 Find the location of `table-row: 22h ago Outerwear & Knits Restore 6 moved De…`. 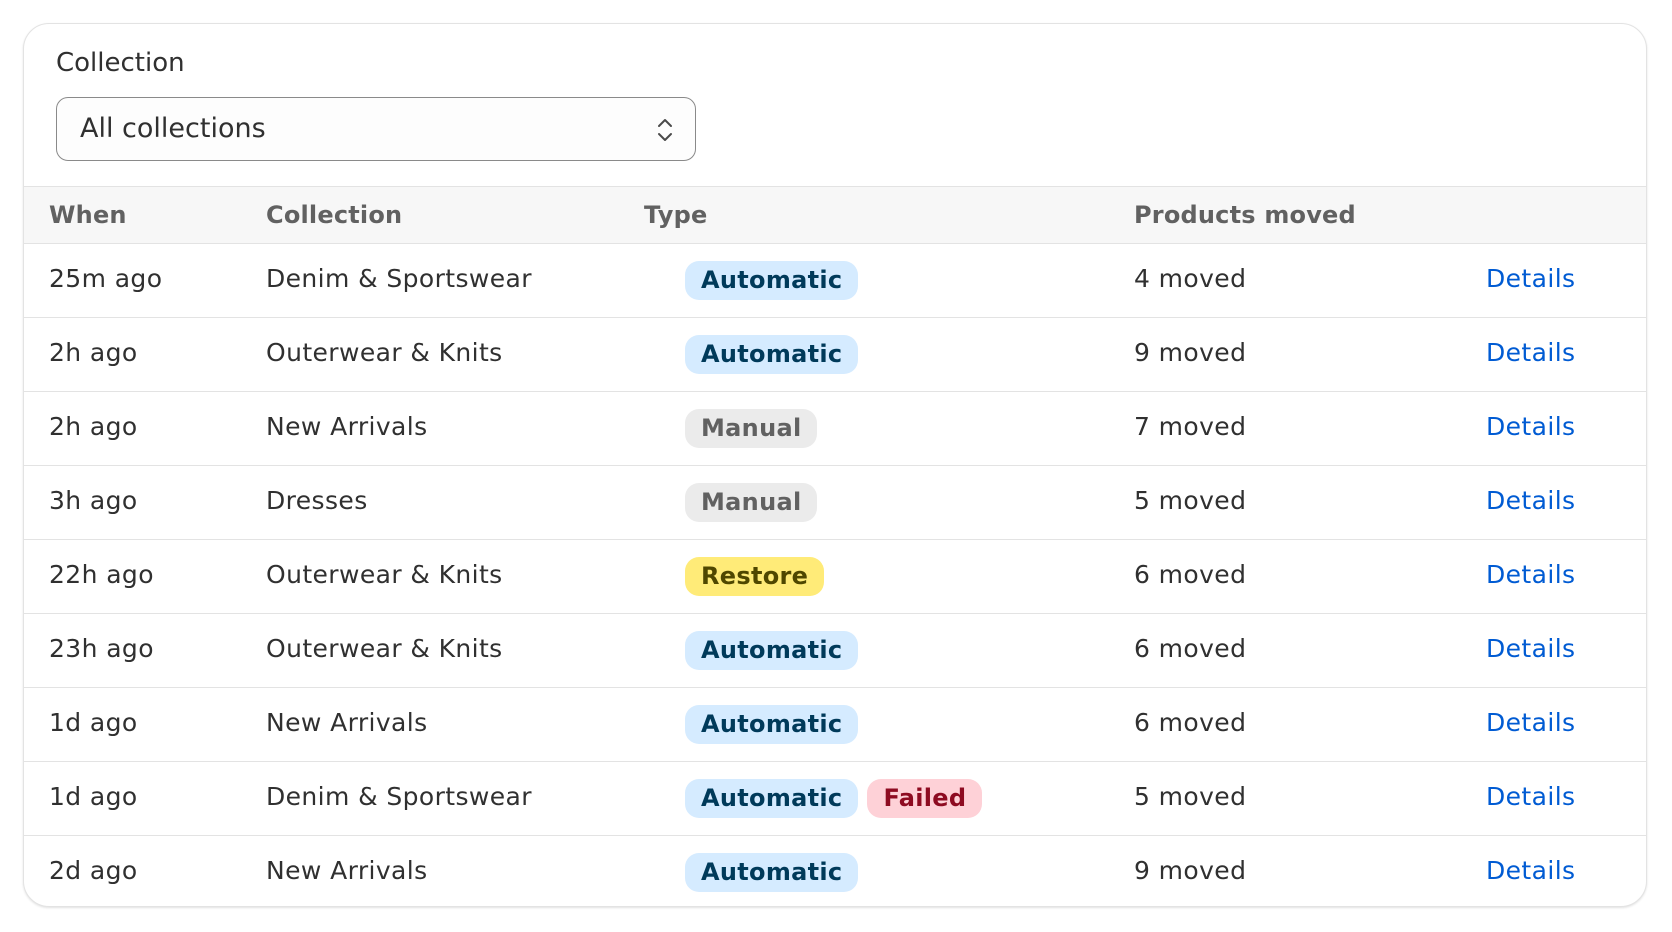

table-row: 22h ago Outerwear & Knits Restore 6 moved De… is located at coordinates (835, 577).